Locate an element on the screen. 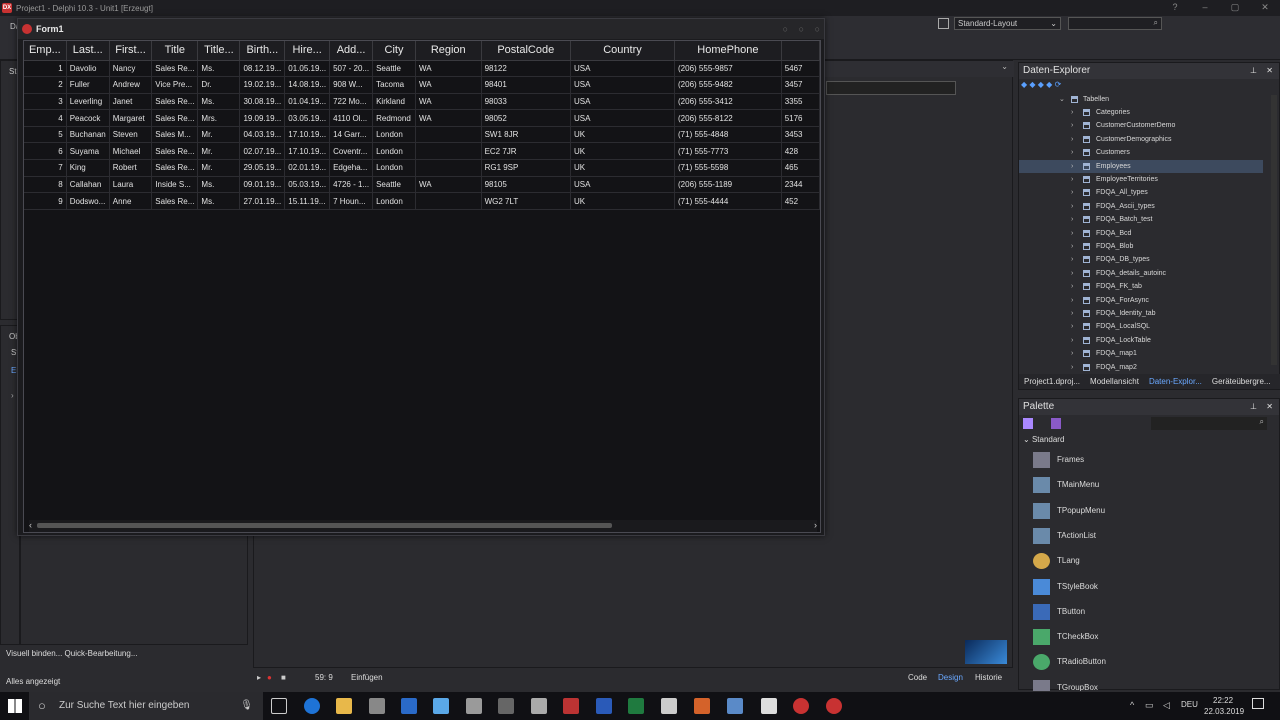  grid-cell: London is located at coordinates (394, 201).